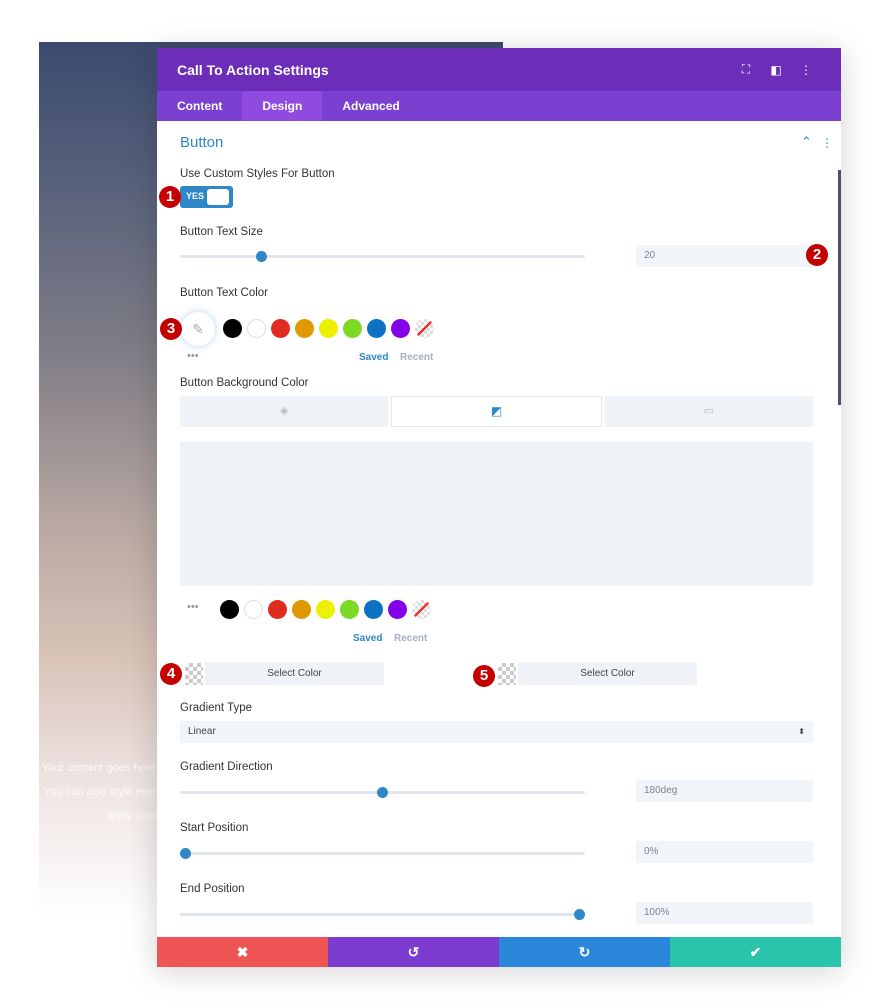 This screenshot has width=880, height=1008. Describe the element at coordinates (242, 952) in the screenshot. I see `cancel-button: ✖` at that location.